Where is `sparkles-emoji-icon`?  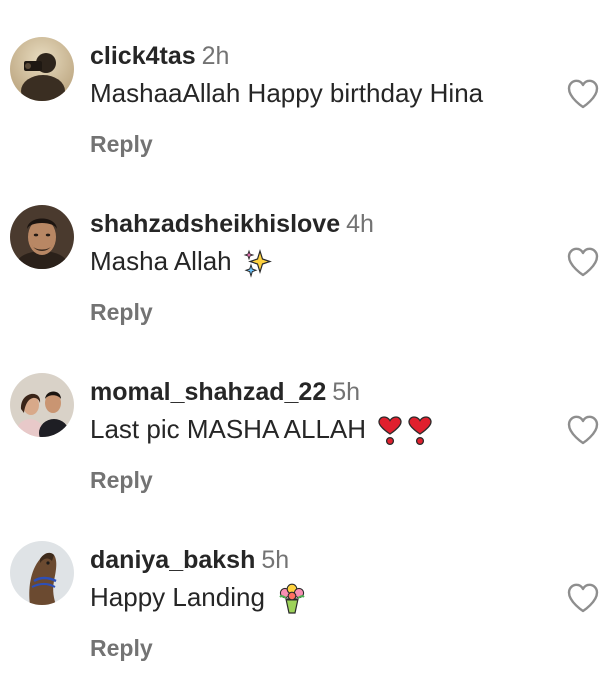
sparkles-emoji-icon is located at coordinates (258, 263).